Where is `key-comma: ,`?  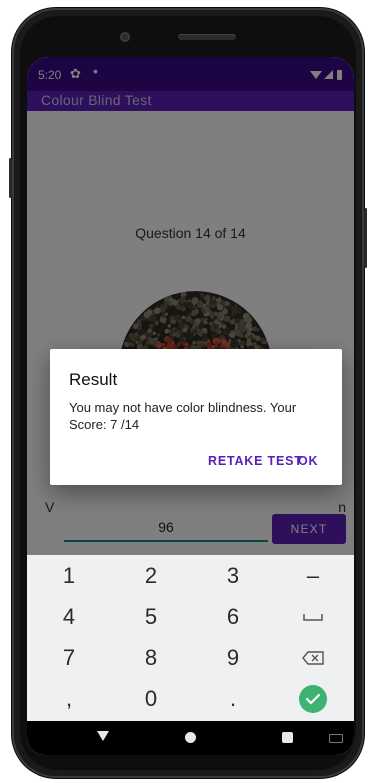 key-comma: , is located at coordinates (69, 698).